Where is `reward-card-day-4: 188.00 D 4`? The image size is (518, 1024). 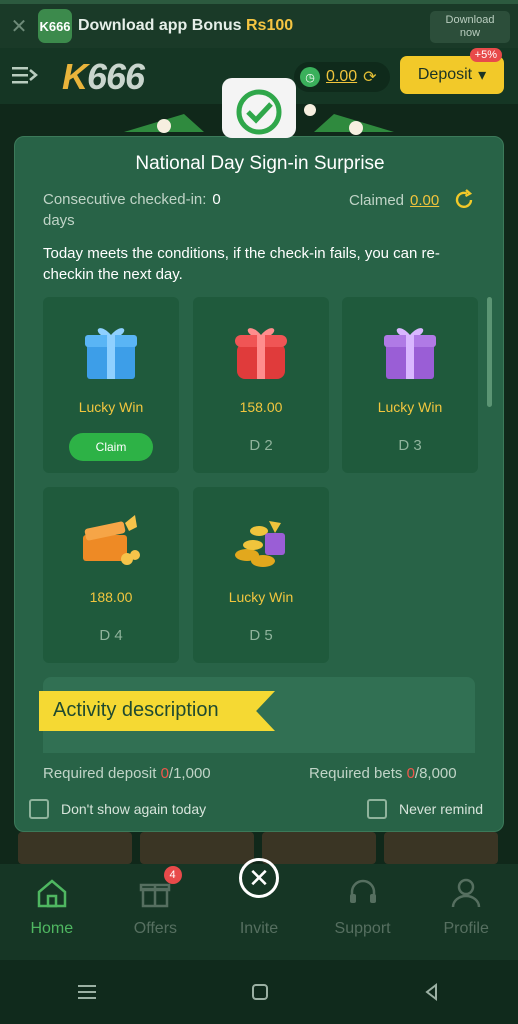
reward-card-day-4: 188.00 D 4 is located at coordinates (111, 575).